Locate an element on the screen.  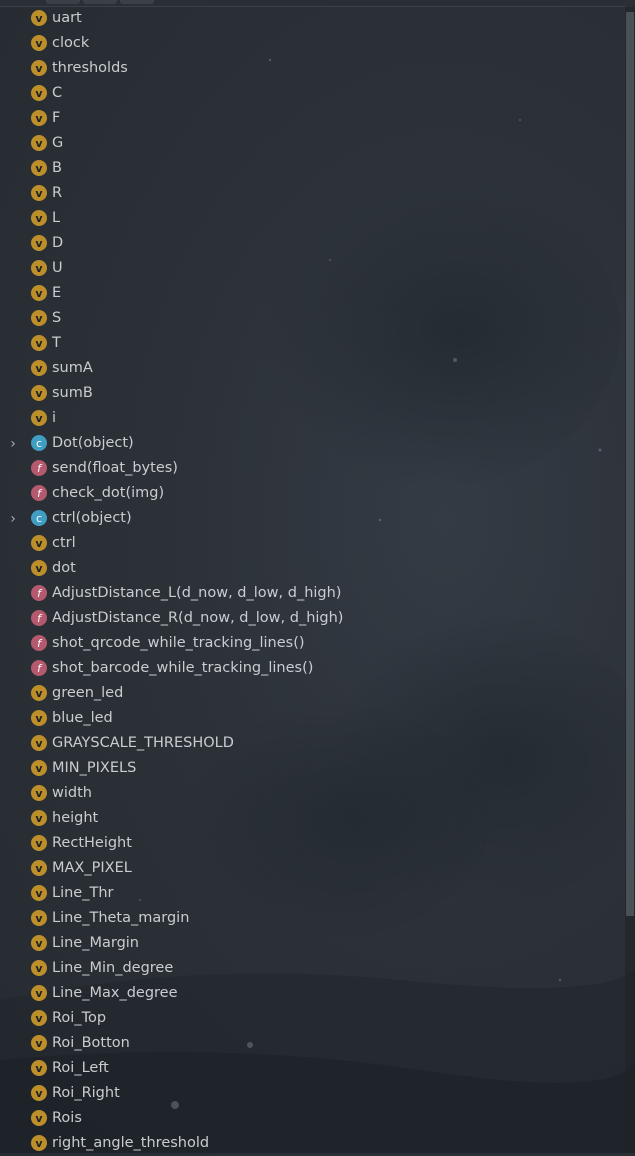
tree-item-label: T is located at coordinates (56, 343).